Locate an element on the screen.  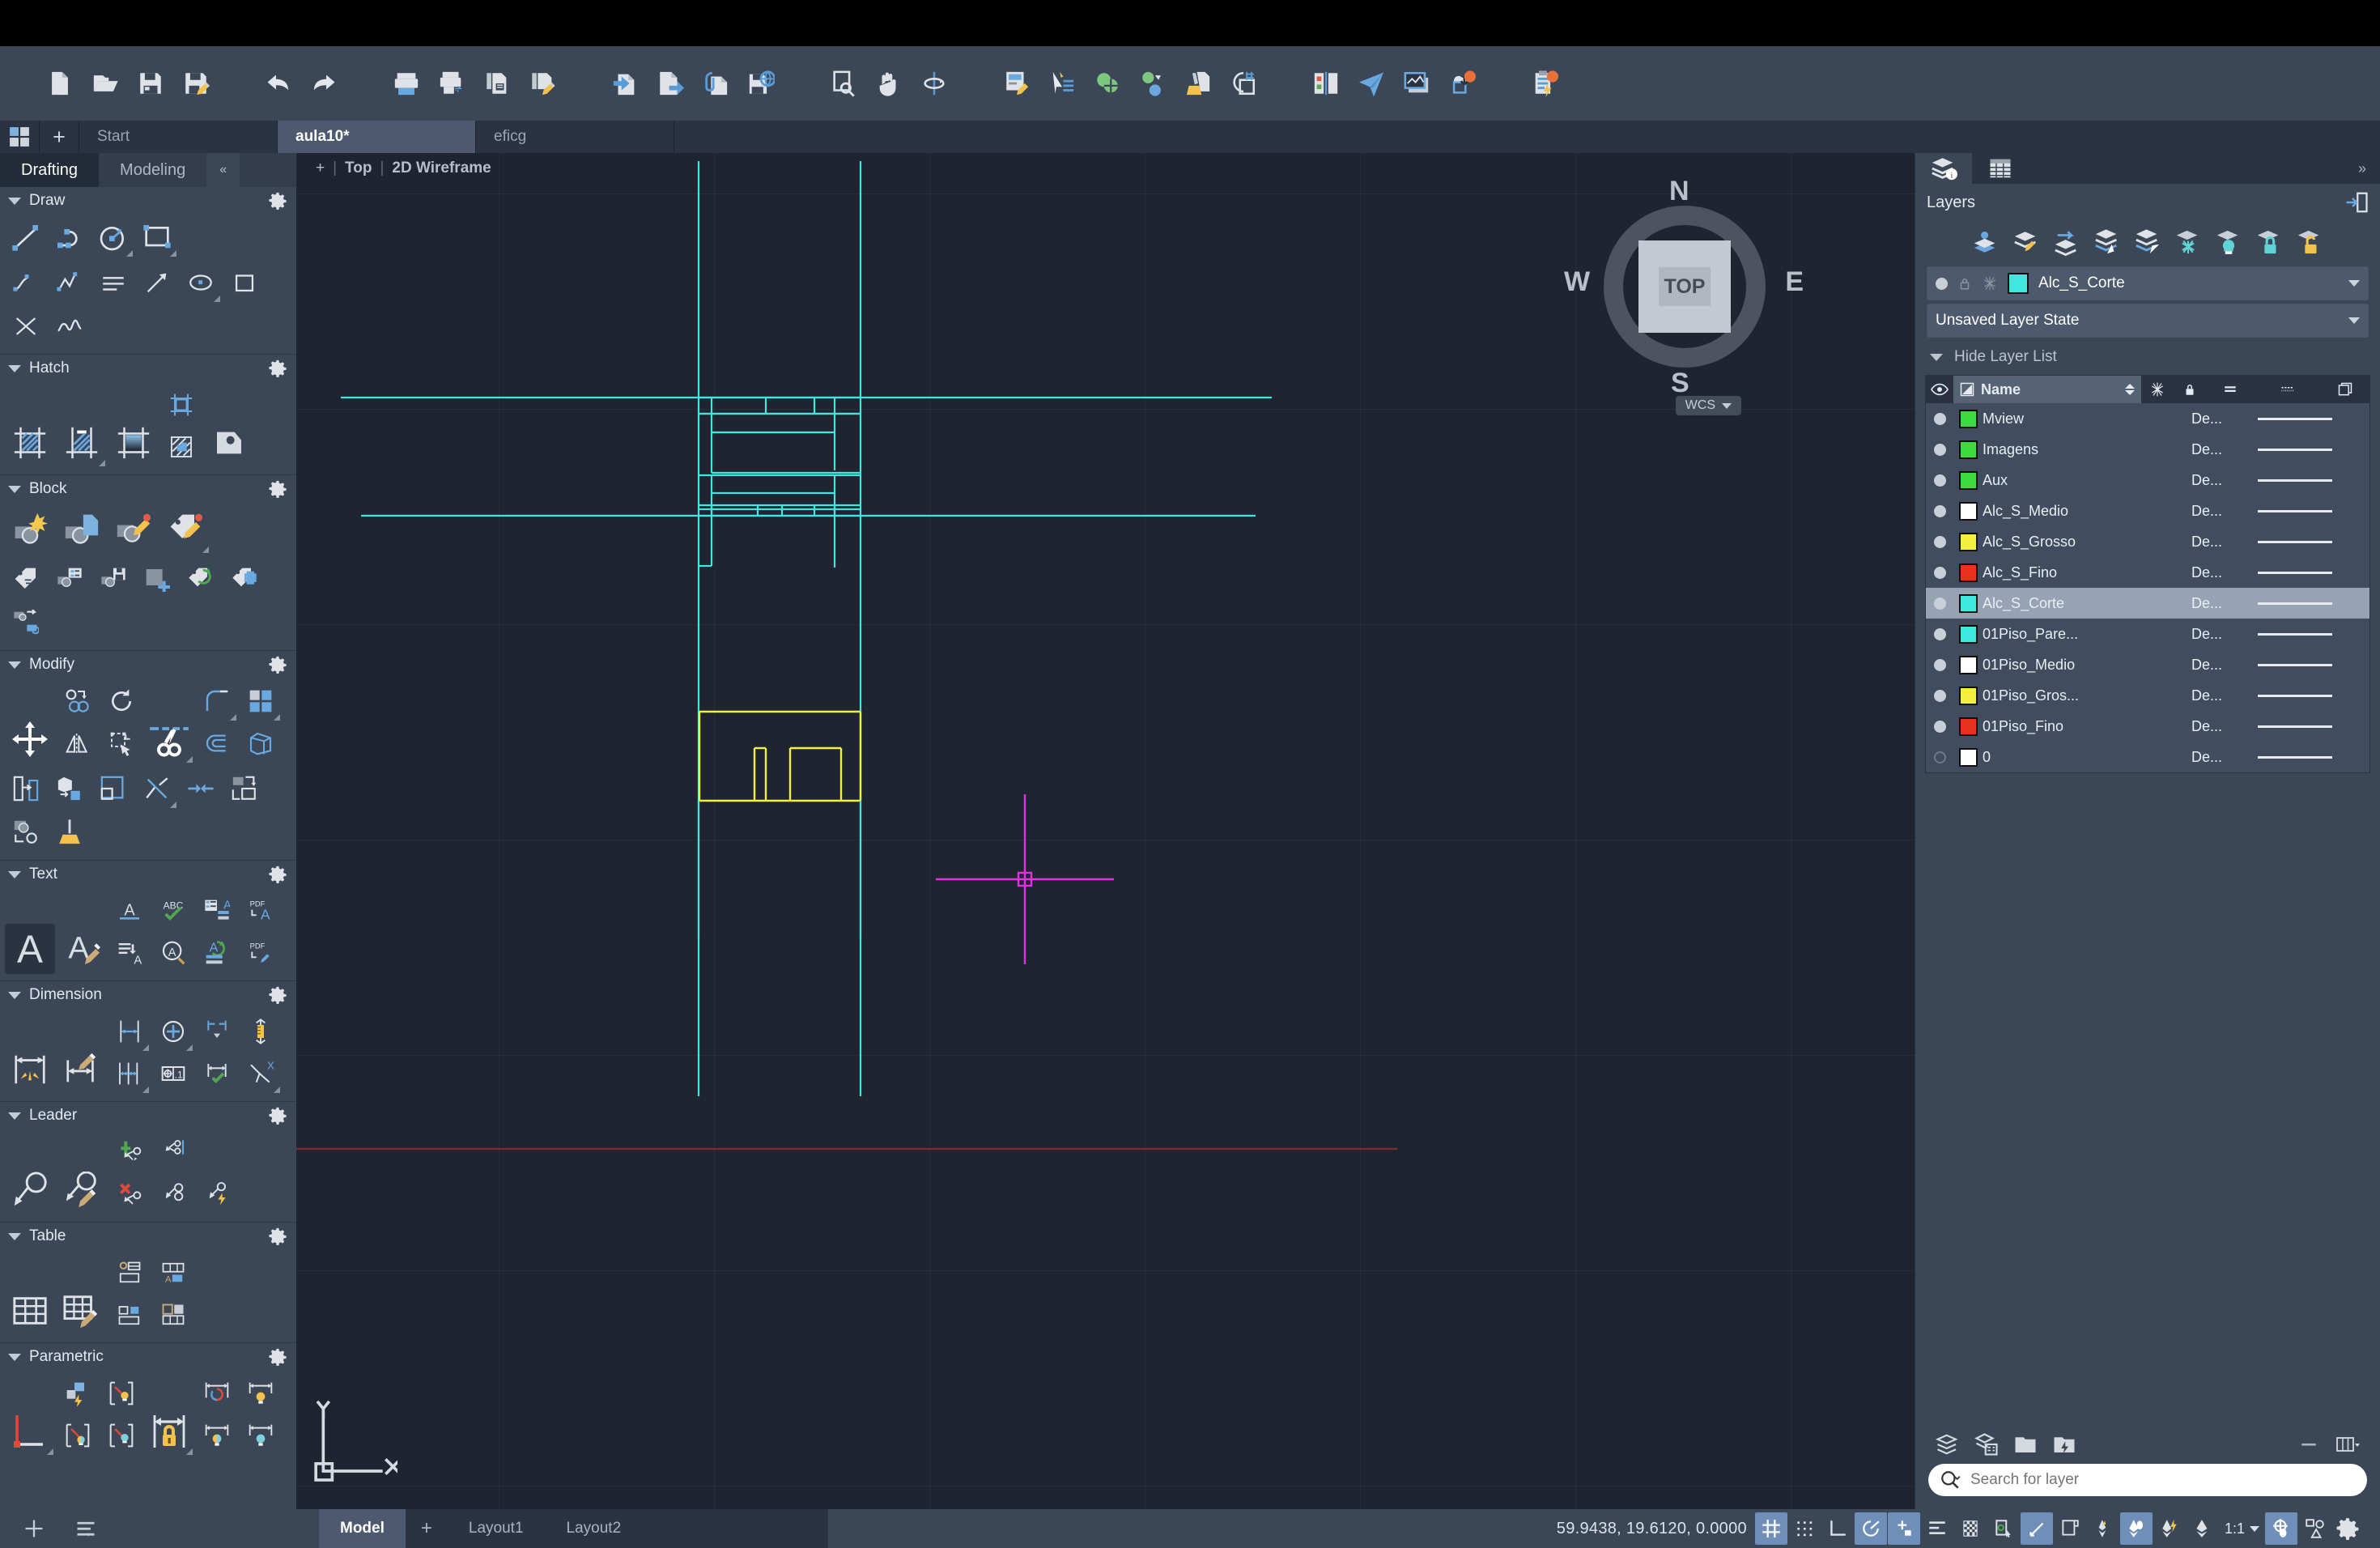
isolate-objects-button is located at coordinates (2314, 1528).